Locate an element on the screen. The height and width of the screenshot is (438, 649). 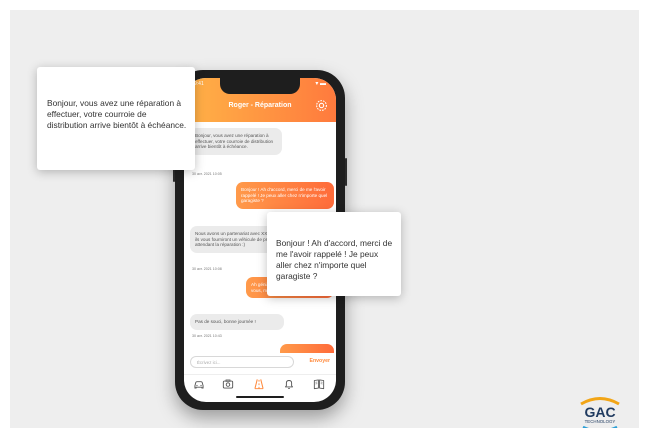
status-time: 9:41 is located at coordinates (199, 84).